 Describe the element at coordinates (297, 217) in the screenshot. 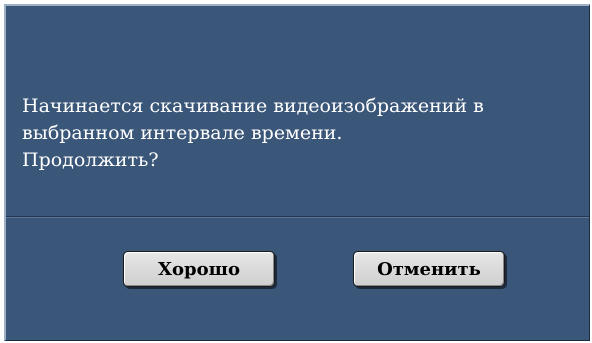

I see `dialog-separator` at that location.